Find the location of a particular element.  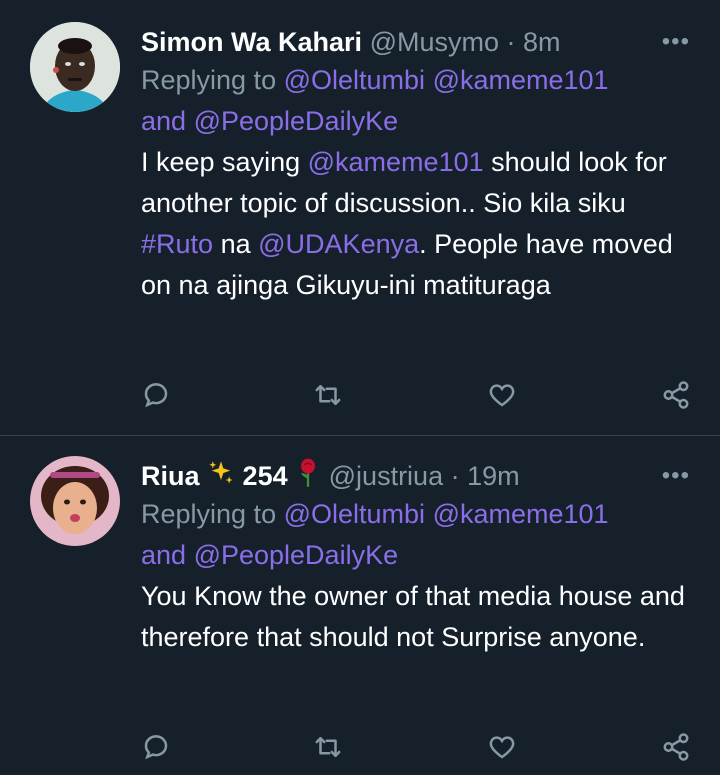

handle: @justriua is located at coordinates (386, 476).